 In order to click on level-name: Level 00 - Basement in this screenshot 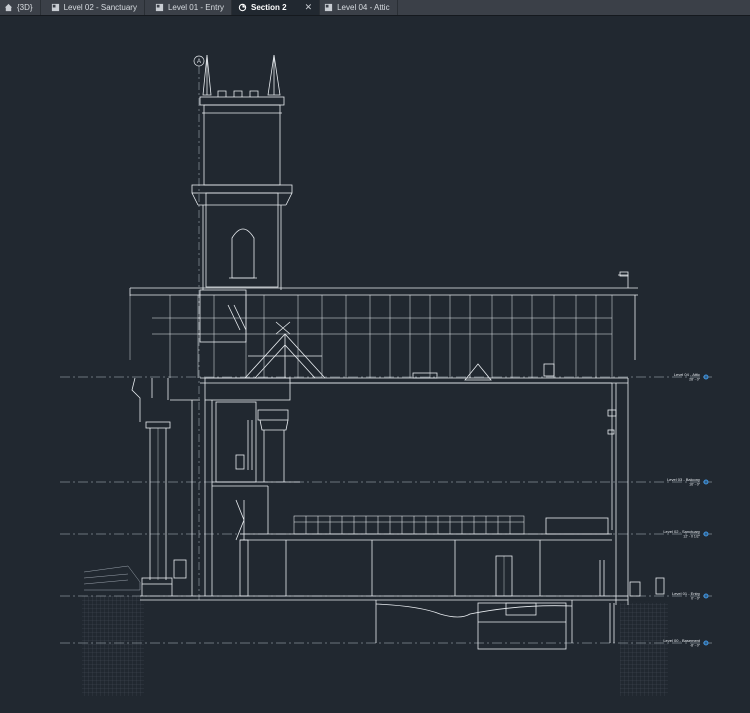, I will do `click(682, 640)`.